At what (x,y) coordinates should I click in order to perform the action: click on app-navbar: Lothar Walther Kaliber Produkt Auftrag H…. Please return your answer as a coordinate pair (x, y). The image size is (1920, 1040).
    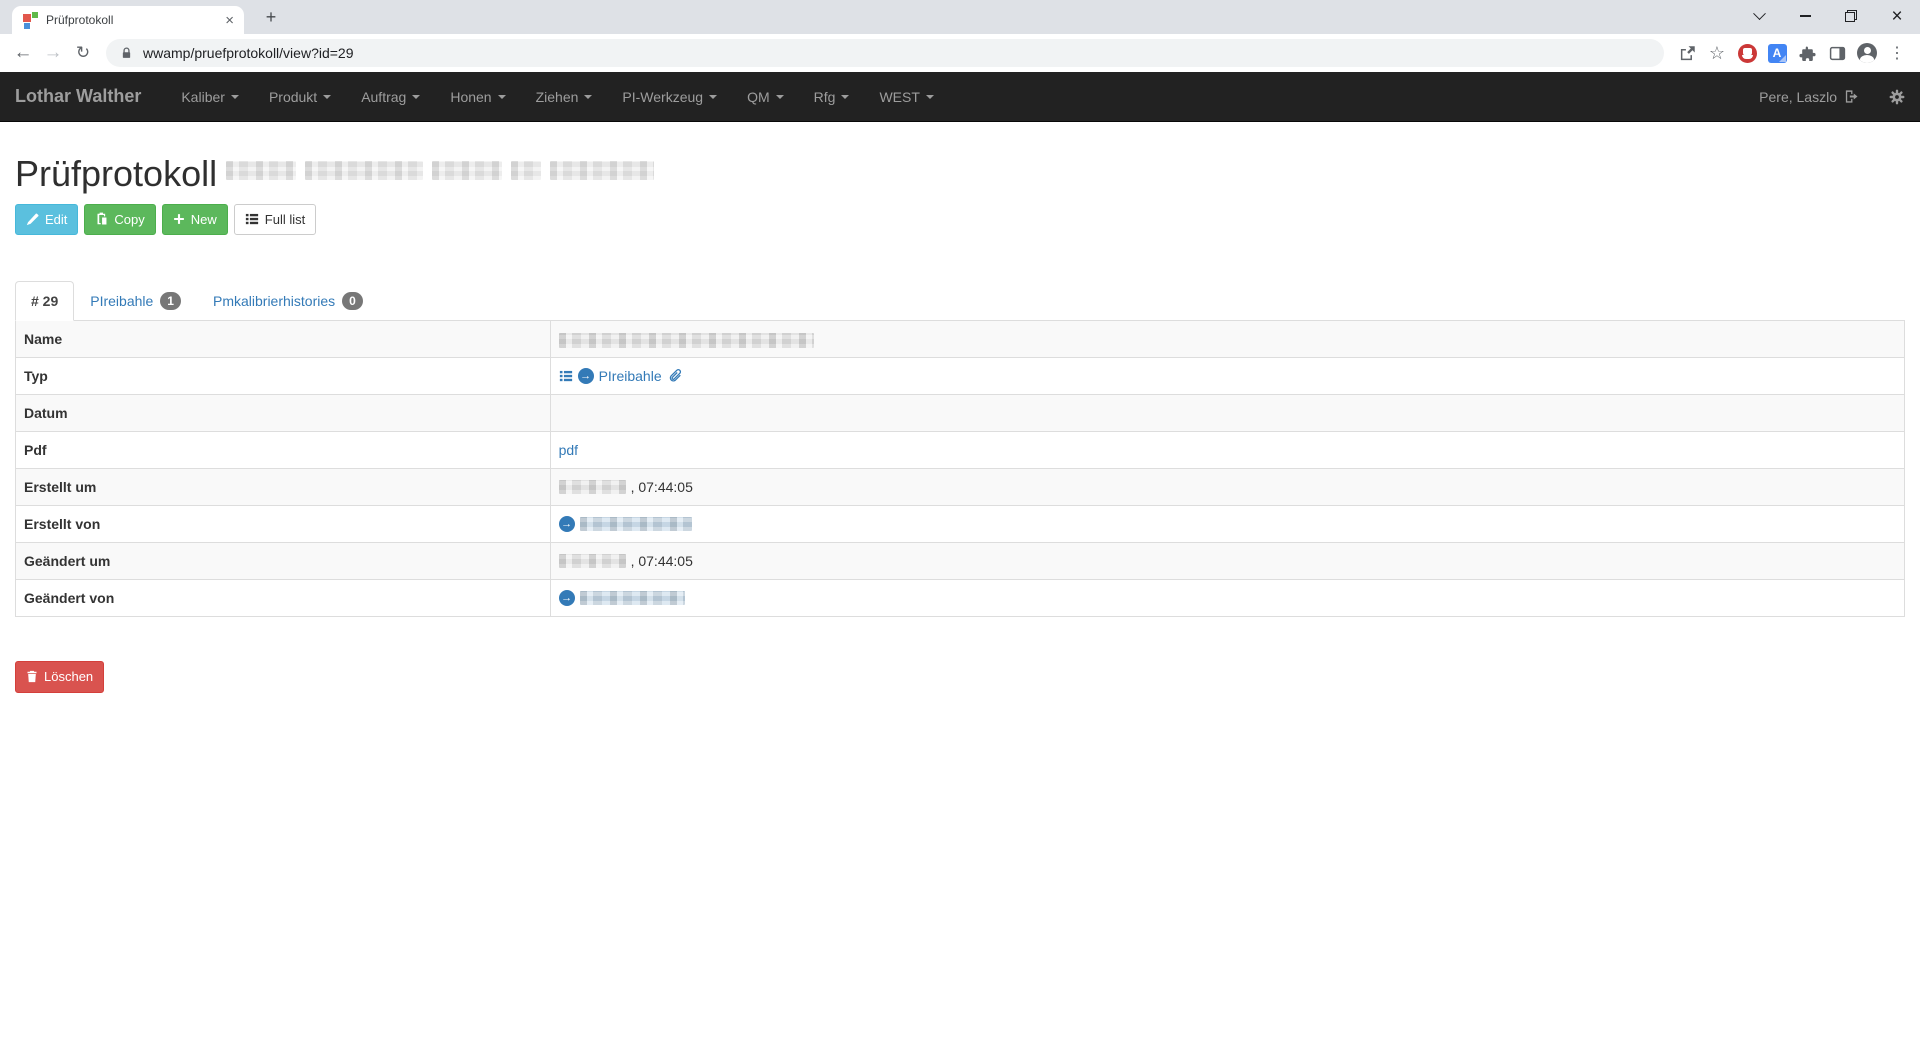
    Looking at the image, I should click on (960, 97).